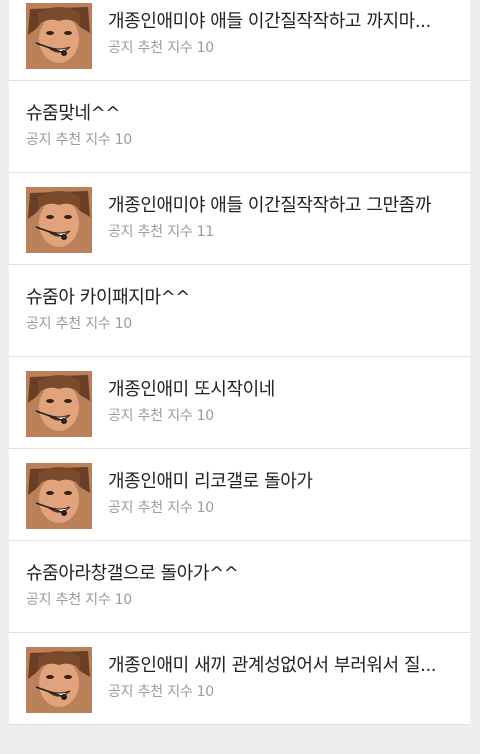 The image size is (480, 754). I want to click on post-title: 개종인애미 리코갤로 돌아가, so click(279, 482).